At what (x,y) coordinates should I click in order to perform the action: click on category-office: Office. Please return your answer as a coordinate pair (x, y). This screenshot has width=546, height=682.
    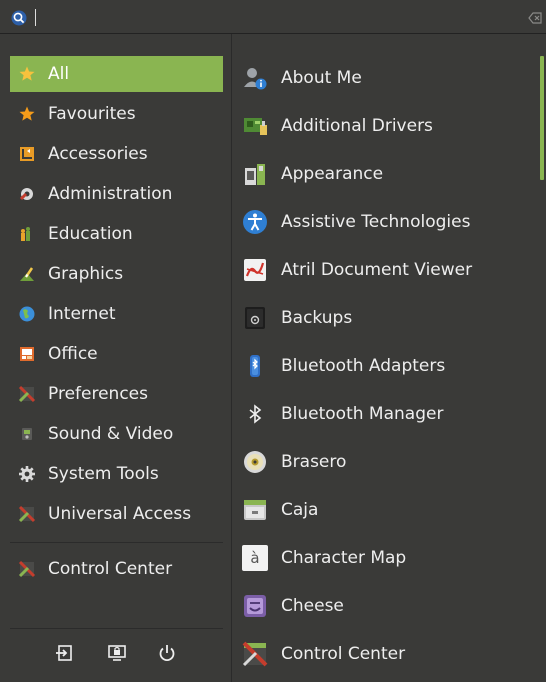
    Looking at the image, I should click on (116, 354).